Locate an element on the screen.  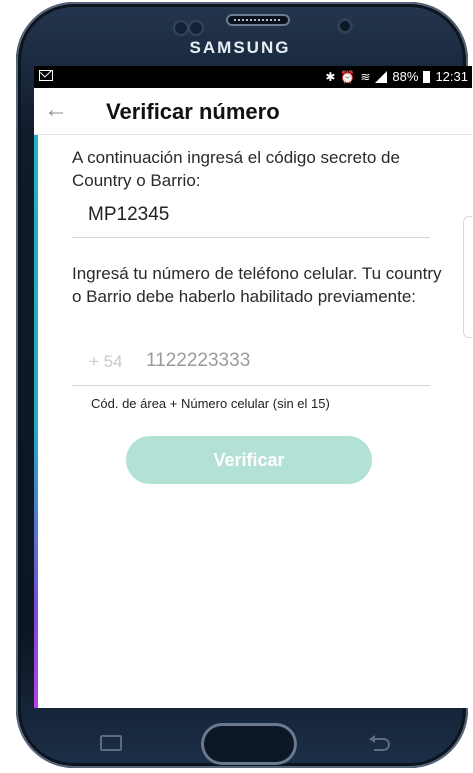
mail-notification-icon is located at coordinates (46, 75).